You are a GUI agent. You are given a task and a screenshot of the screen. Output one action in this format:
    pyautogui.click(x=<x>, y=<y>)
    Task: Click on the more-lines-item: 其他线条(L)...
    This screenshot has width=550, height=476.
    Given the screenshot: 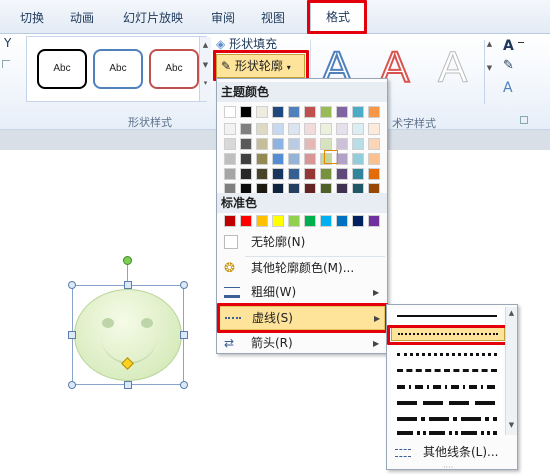 What is the action you would take?
    pyautogui.click(x=452, y=452)
    